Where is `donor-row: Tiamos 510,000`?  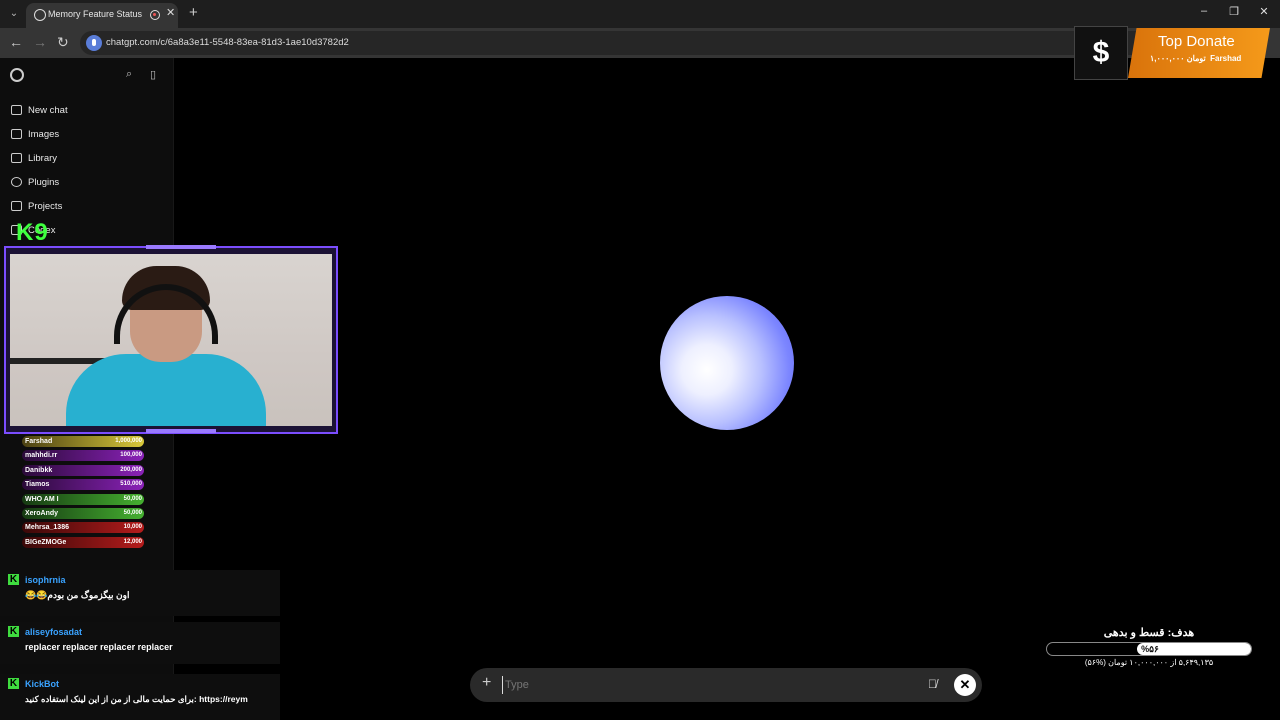 donor-row: Tiamos 510,000 is located at coordinates (82, 485).